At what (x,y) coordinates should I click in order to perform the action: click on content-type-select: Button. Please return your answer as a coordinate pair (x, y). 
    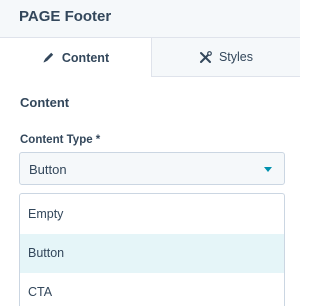
    Looking at the image, I should click on (152, 168).